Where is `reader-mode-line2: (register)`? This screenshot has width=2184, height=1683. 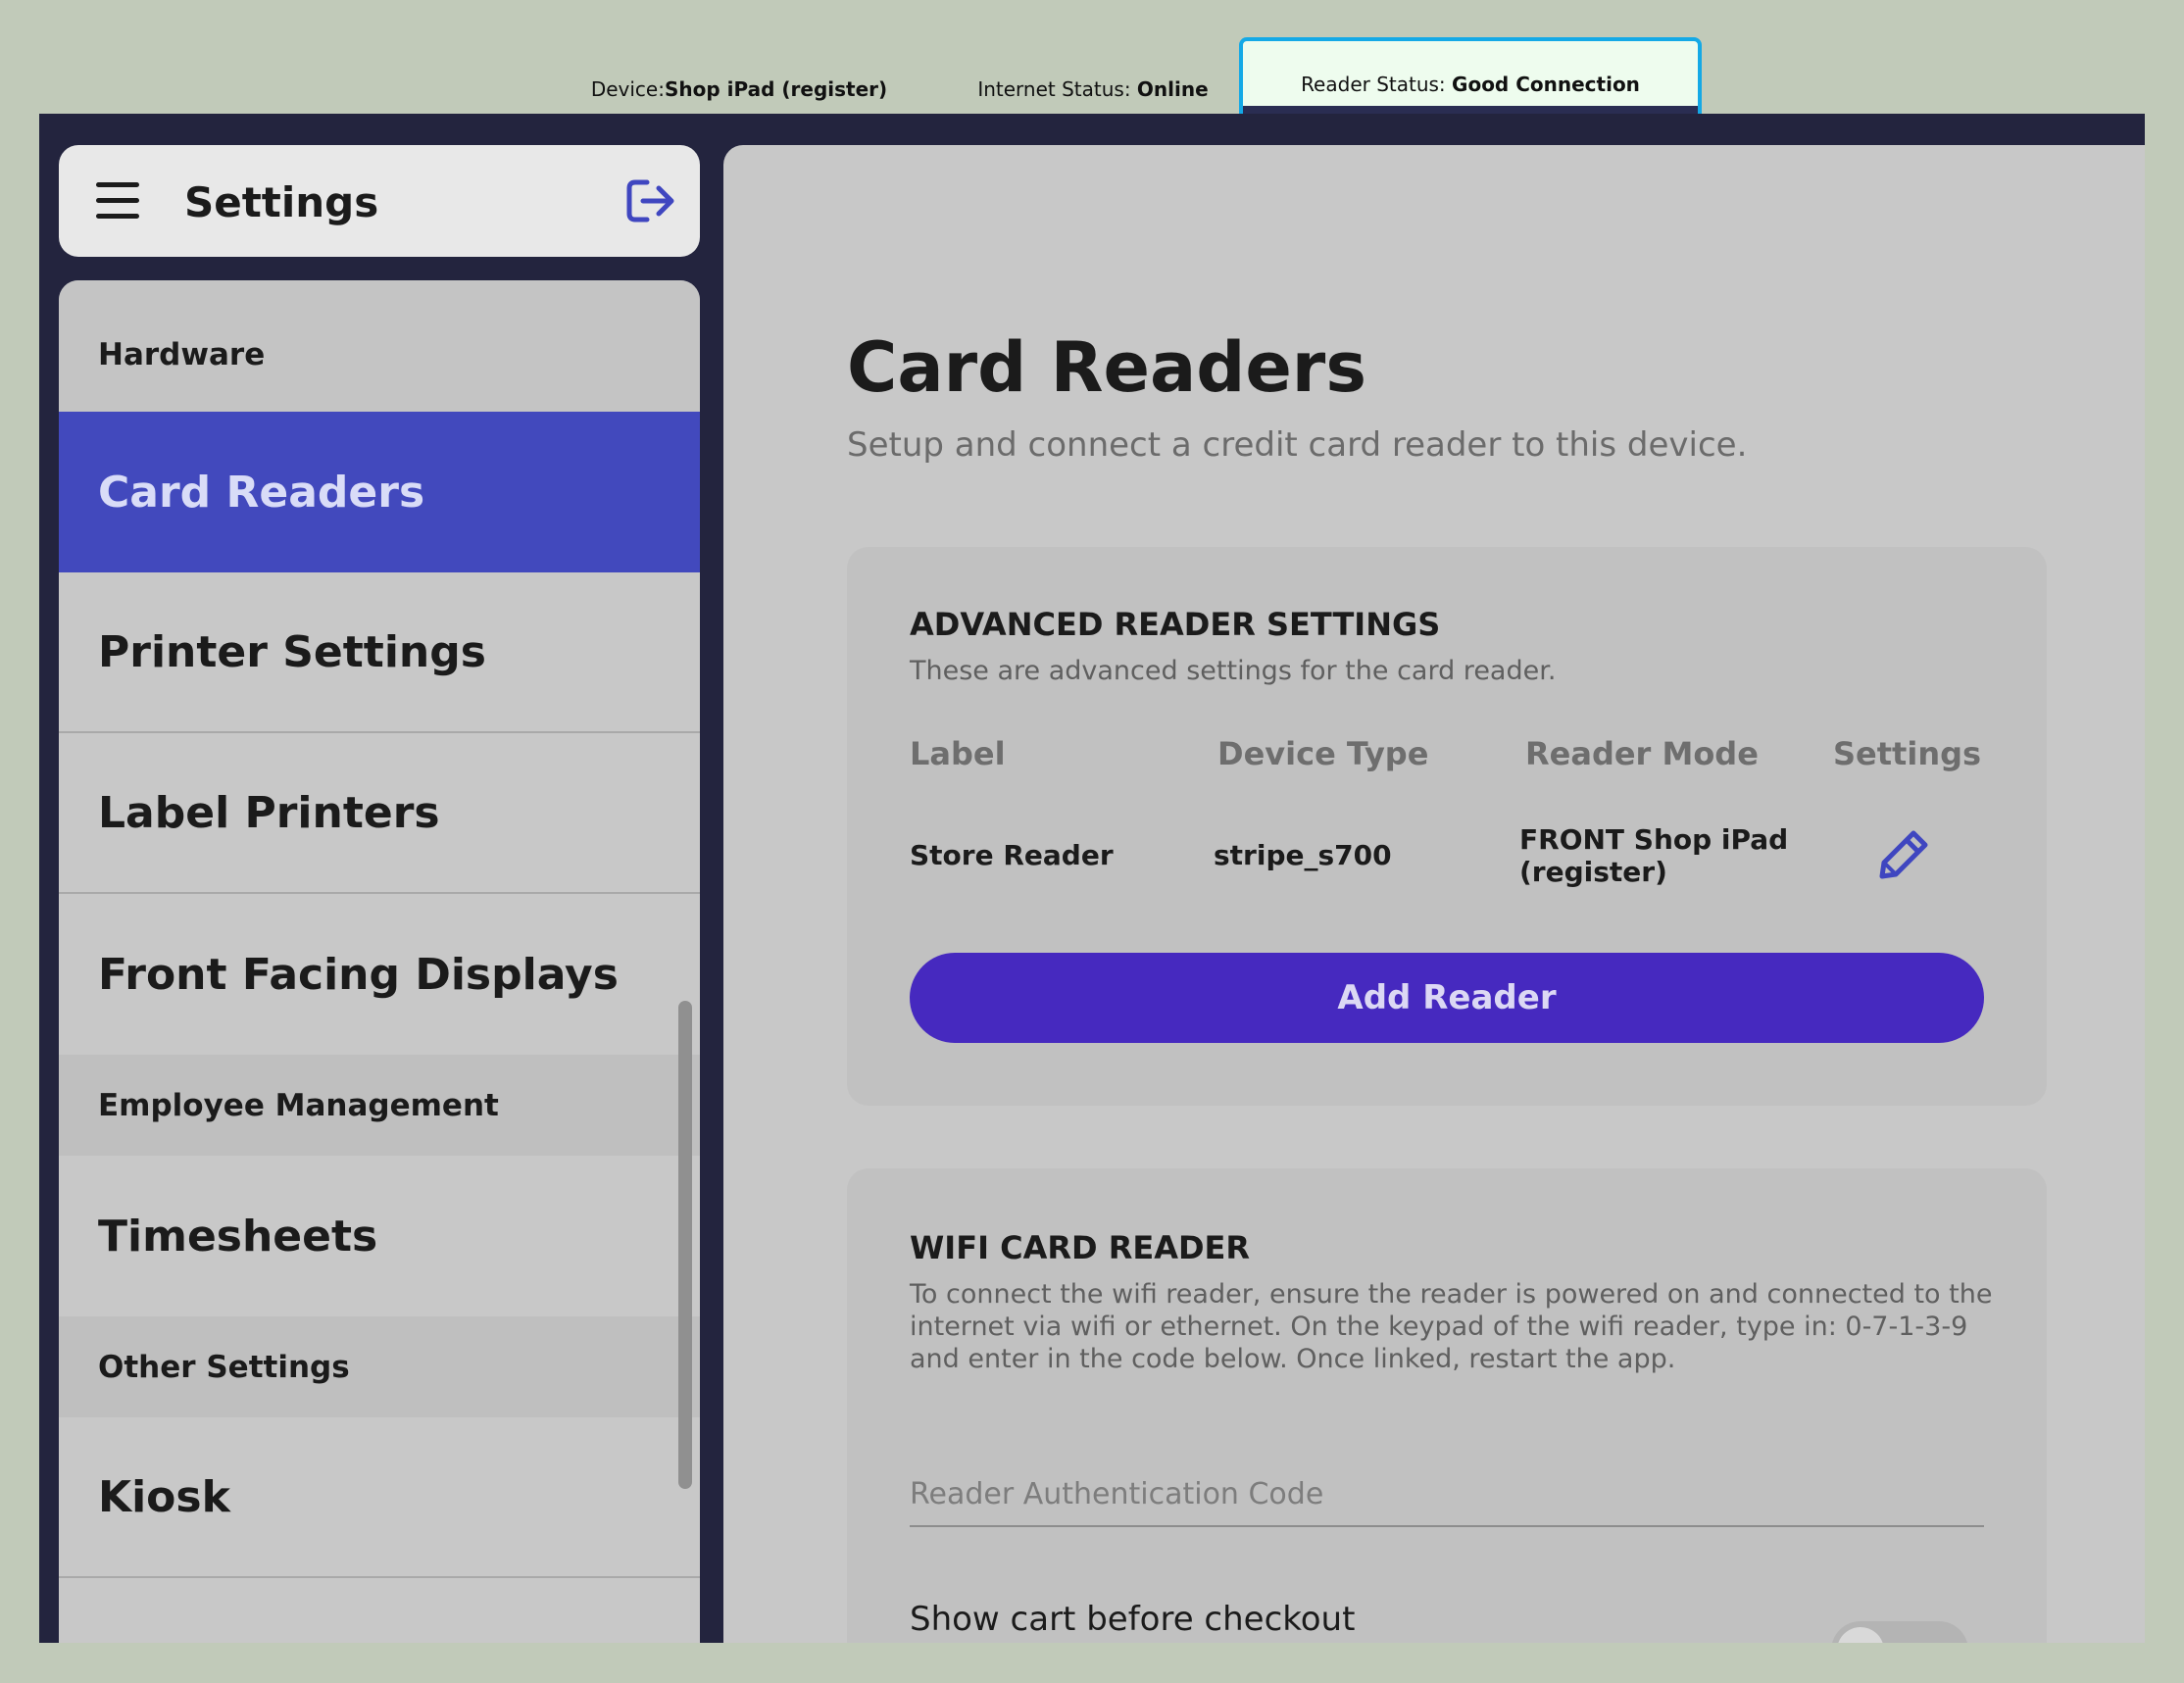 reader-mode-line2: (register) is located at coordinates (1593, 872).